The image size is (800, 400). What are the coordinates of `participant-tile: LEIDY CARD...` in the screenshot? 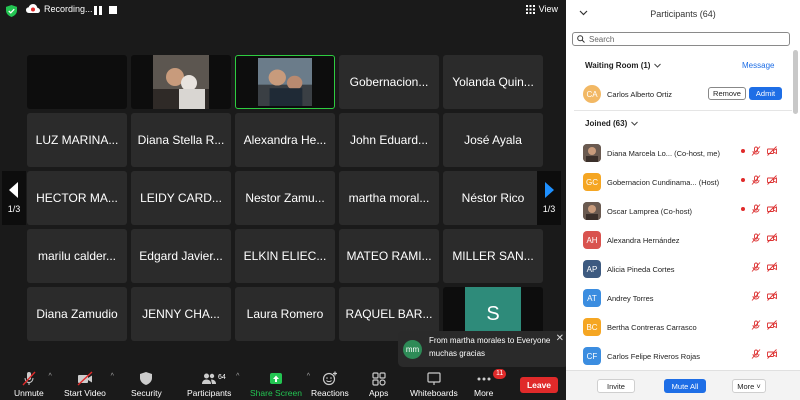 It's located at (181, 198).